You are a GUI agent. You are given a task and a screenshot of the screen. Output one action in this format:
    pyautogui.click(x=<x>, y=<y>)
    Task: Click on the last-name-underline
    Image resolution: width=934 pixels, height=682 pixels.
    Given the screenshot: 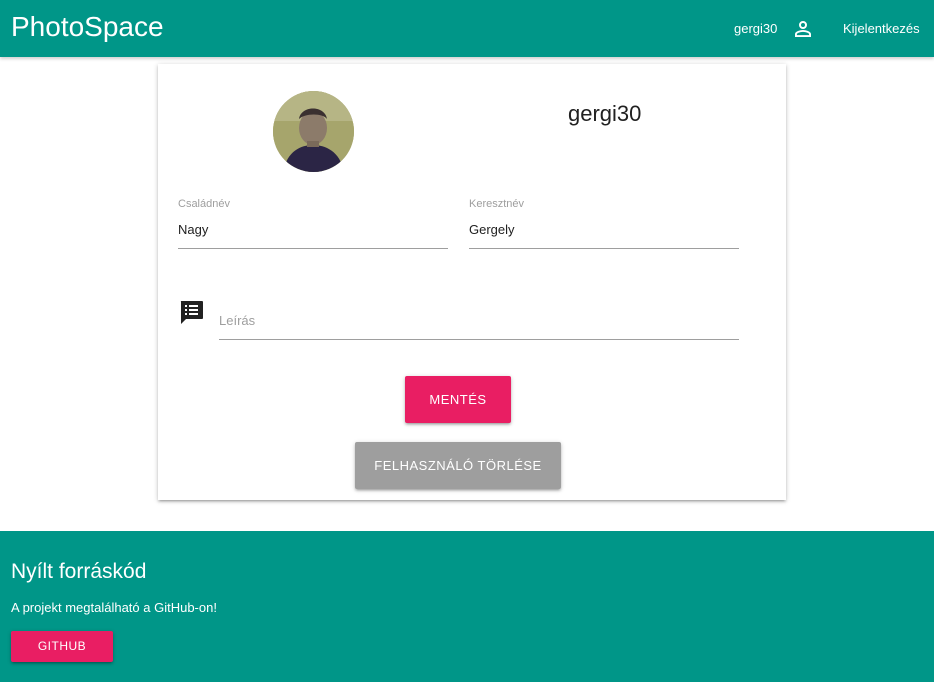 What is the action you would take?
    pyautogui.click(x=313, y=248)
    